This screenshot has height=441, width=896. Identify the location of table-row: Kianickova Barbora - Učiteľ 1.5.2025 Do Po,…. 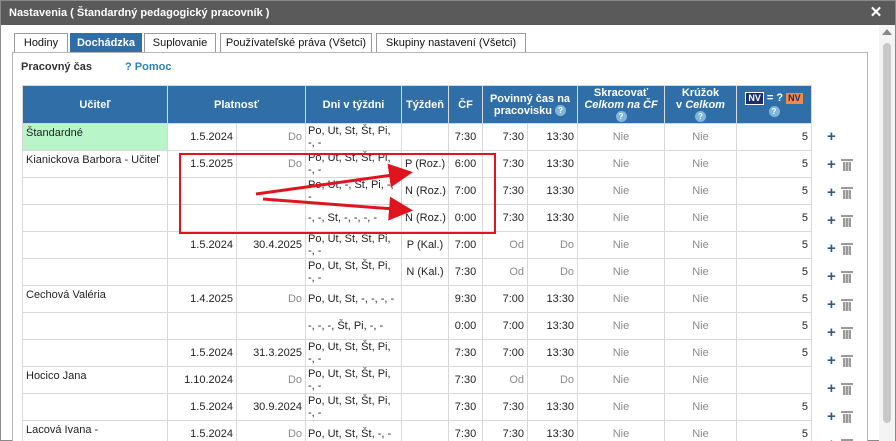
(422, 164).